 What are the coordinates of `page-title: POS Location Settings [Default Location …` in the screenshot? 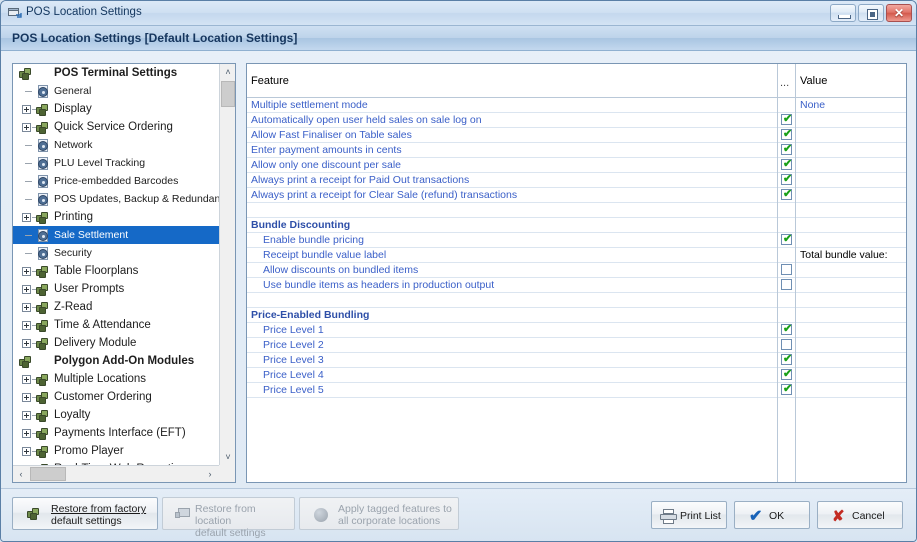 It's located at (155, 38).